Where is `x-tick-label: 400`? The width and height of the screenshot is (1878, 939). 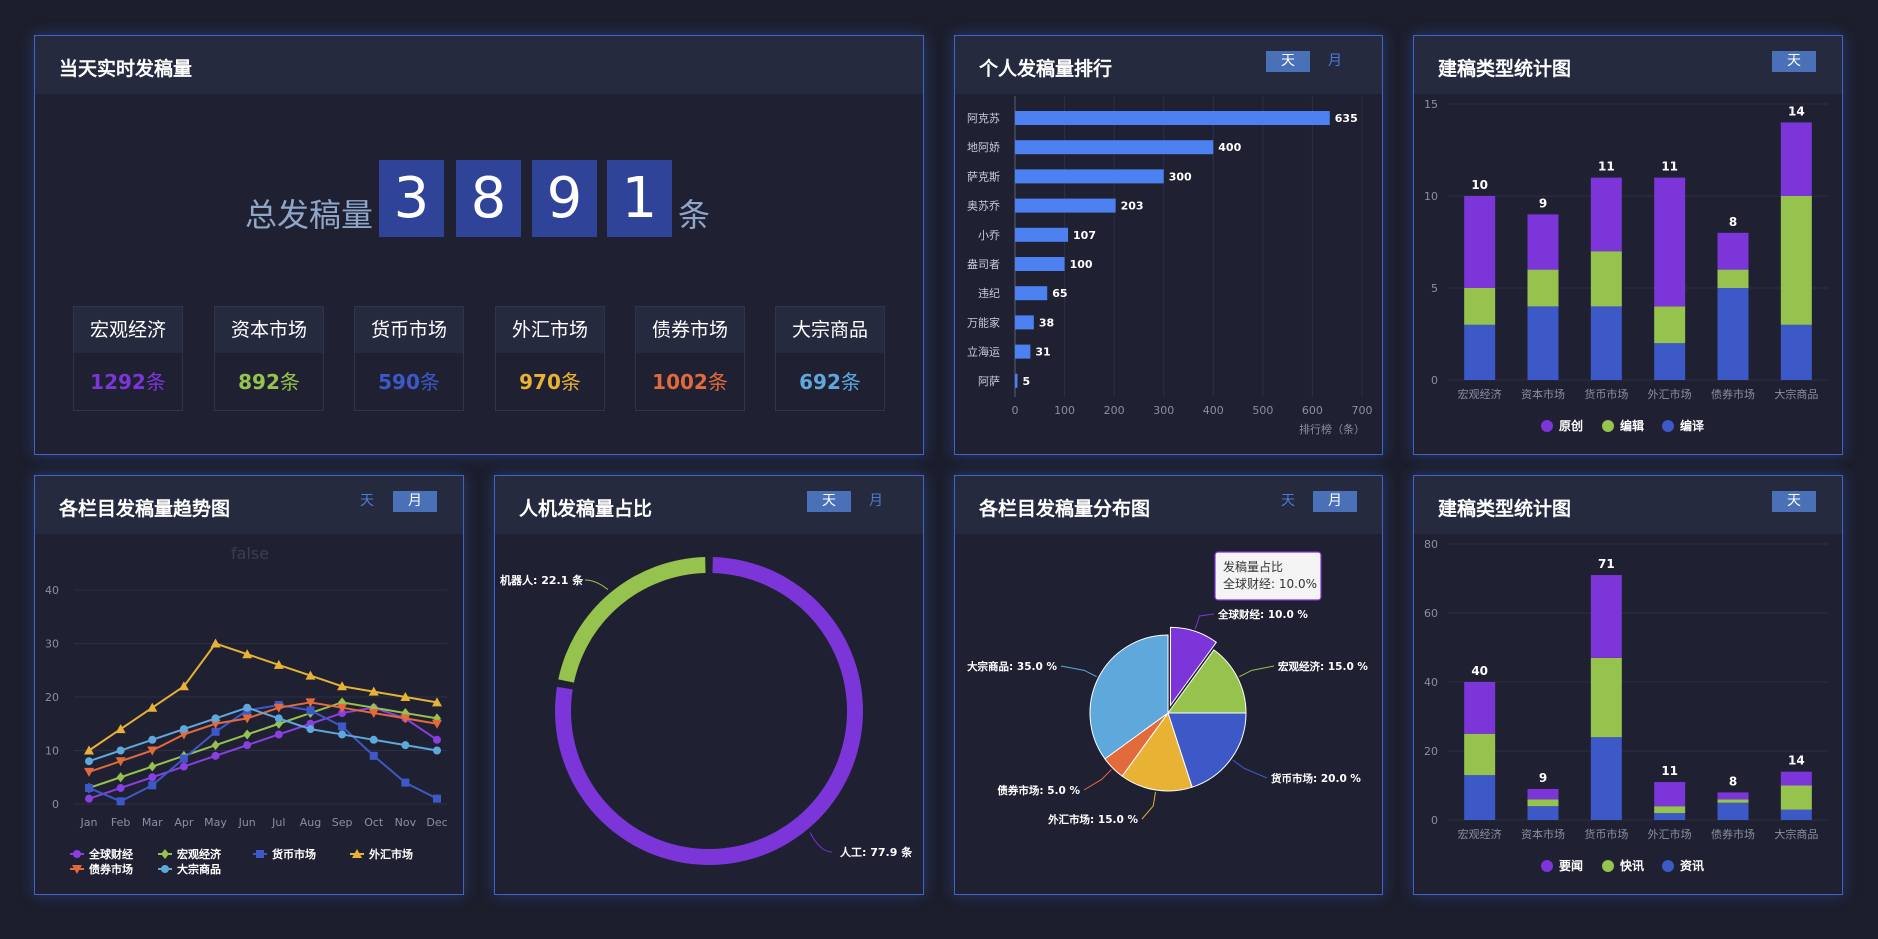
x-tick-label: 400 is located at coordinates (1213, 410).